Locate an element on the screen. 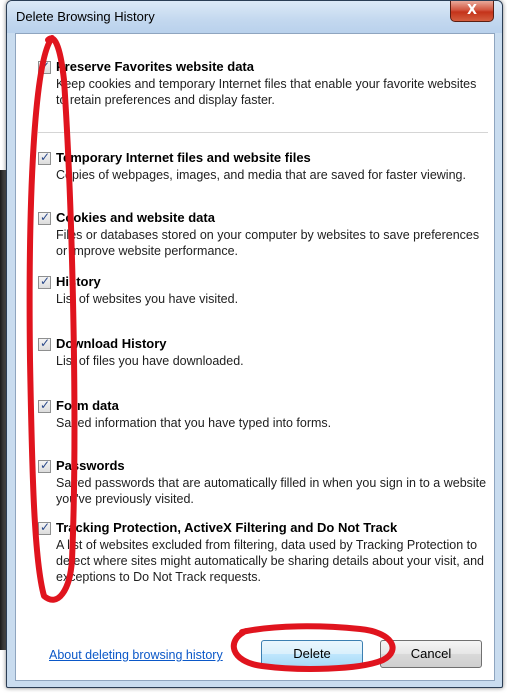 The height and width of the screenshot is (694, 507). checkbox-temporary-internet-files: ✓ is located at coordinates (44, 157).